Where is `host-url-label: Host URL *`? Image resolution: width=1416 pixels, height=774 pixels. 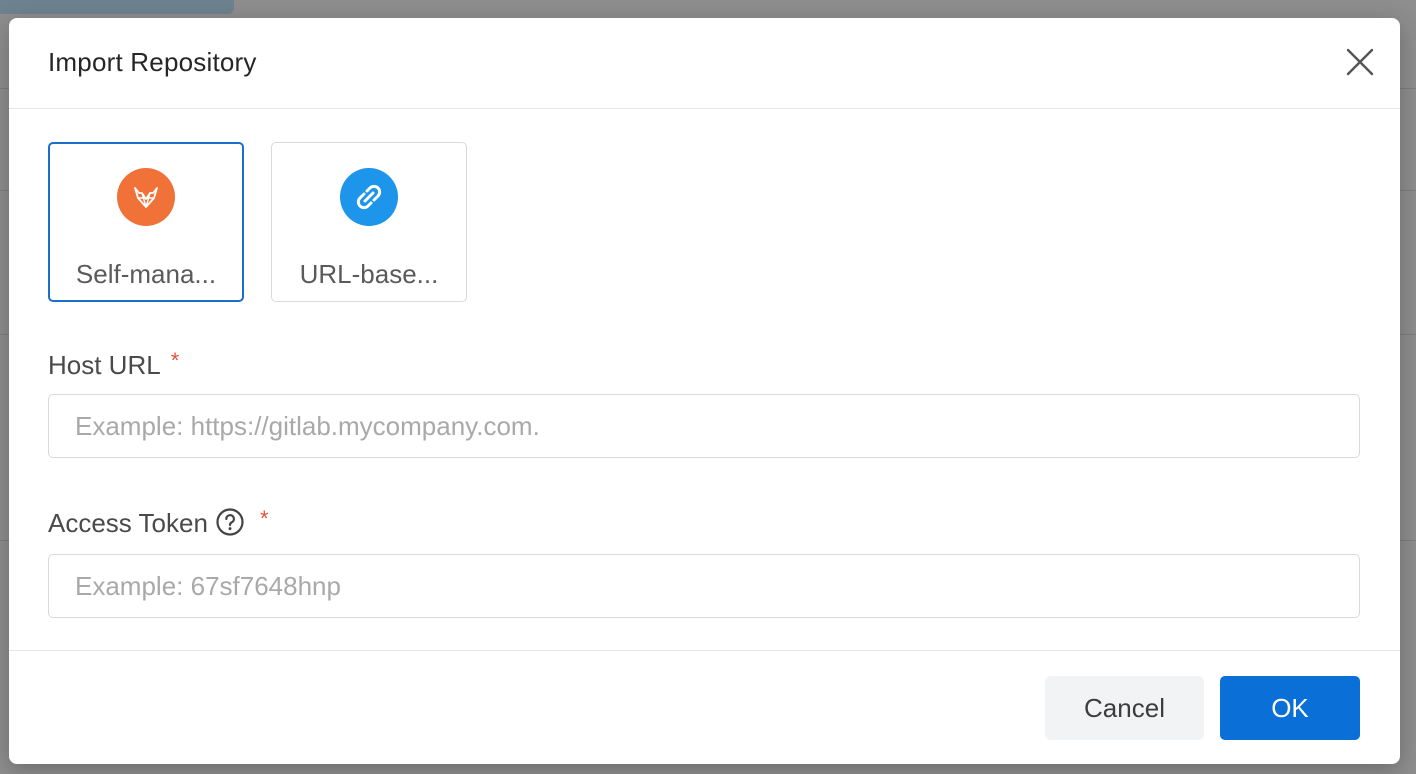
host-url-label: Host URL * is located at coordinates (114, 364).